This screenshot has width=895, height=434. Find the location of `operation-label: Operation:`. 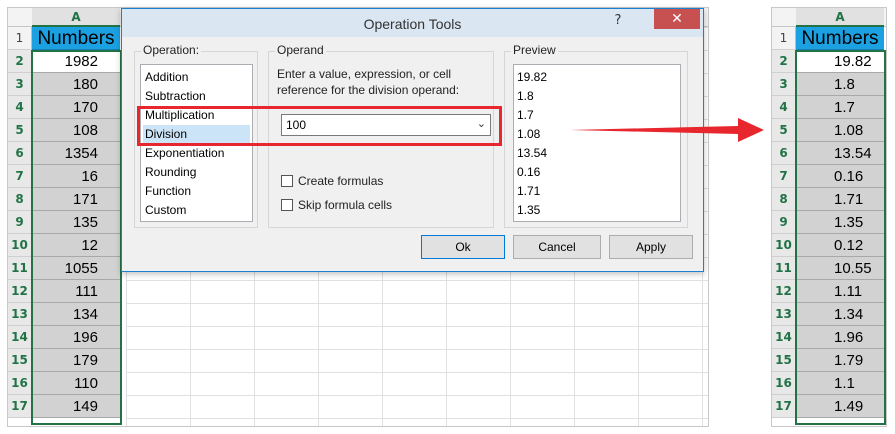

operation-label: Operation: is located at coordinates (171, 50).